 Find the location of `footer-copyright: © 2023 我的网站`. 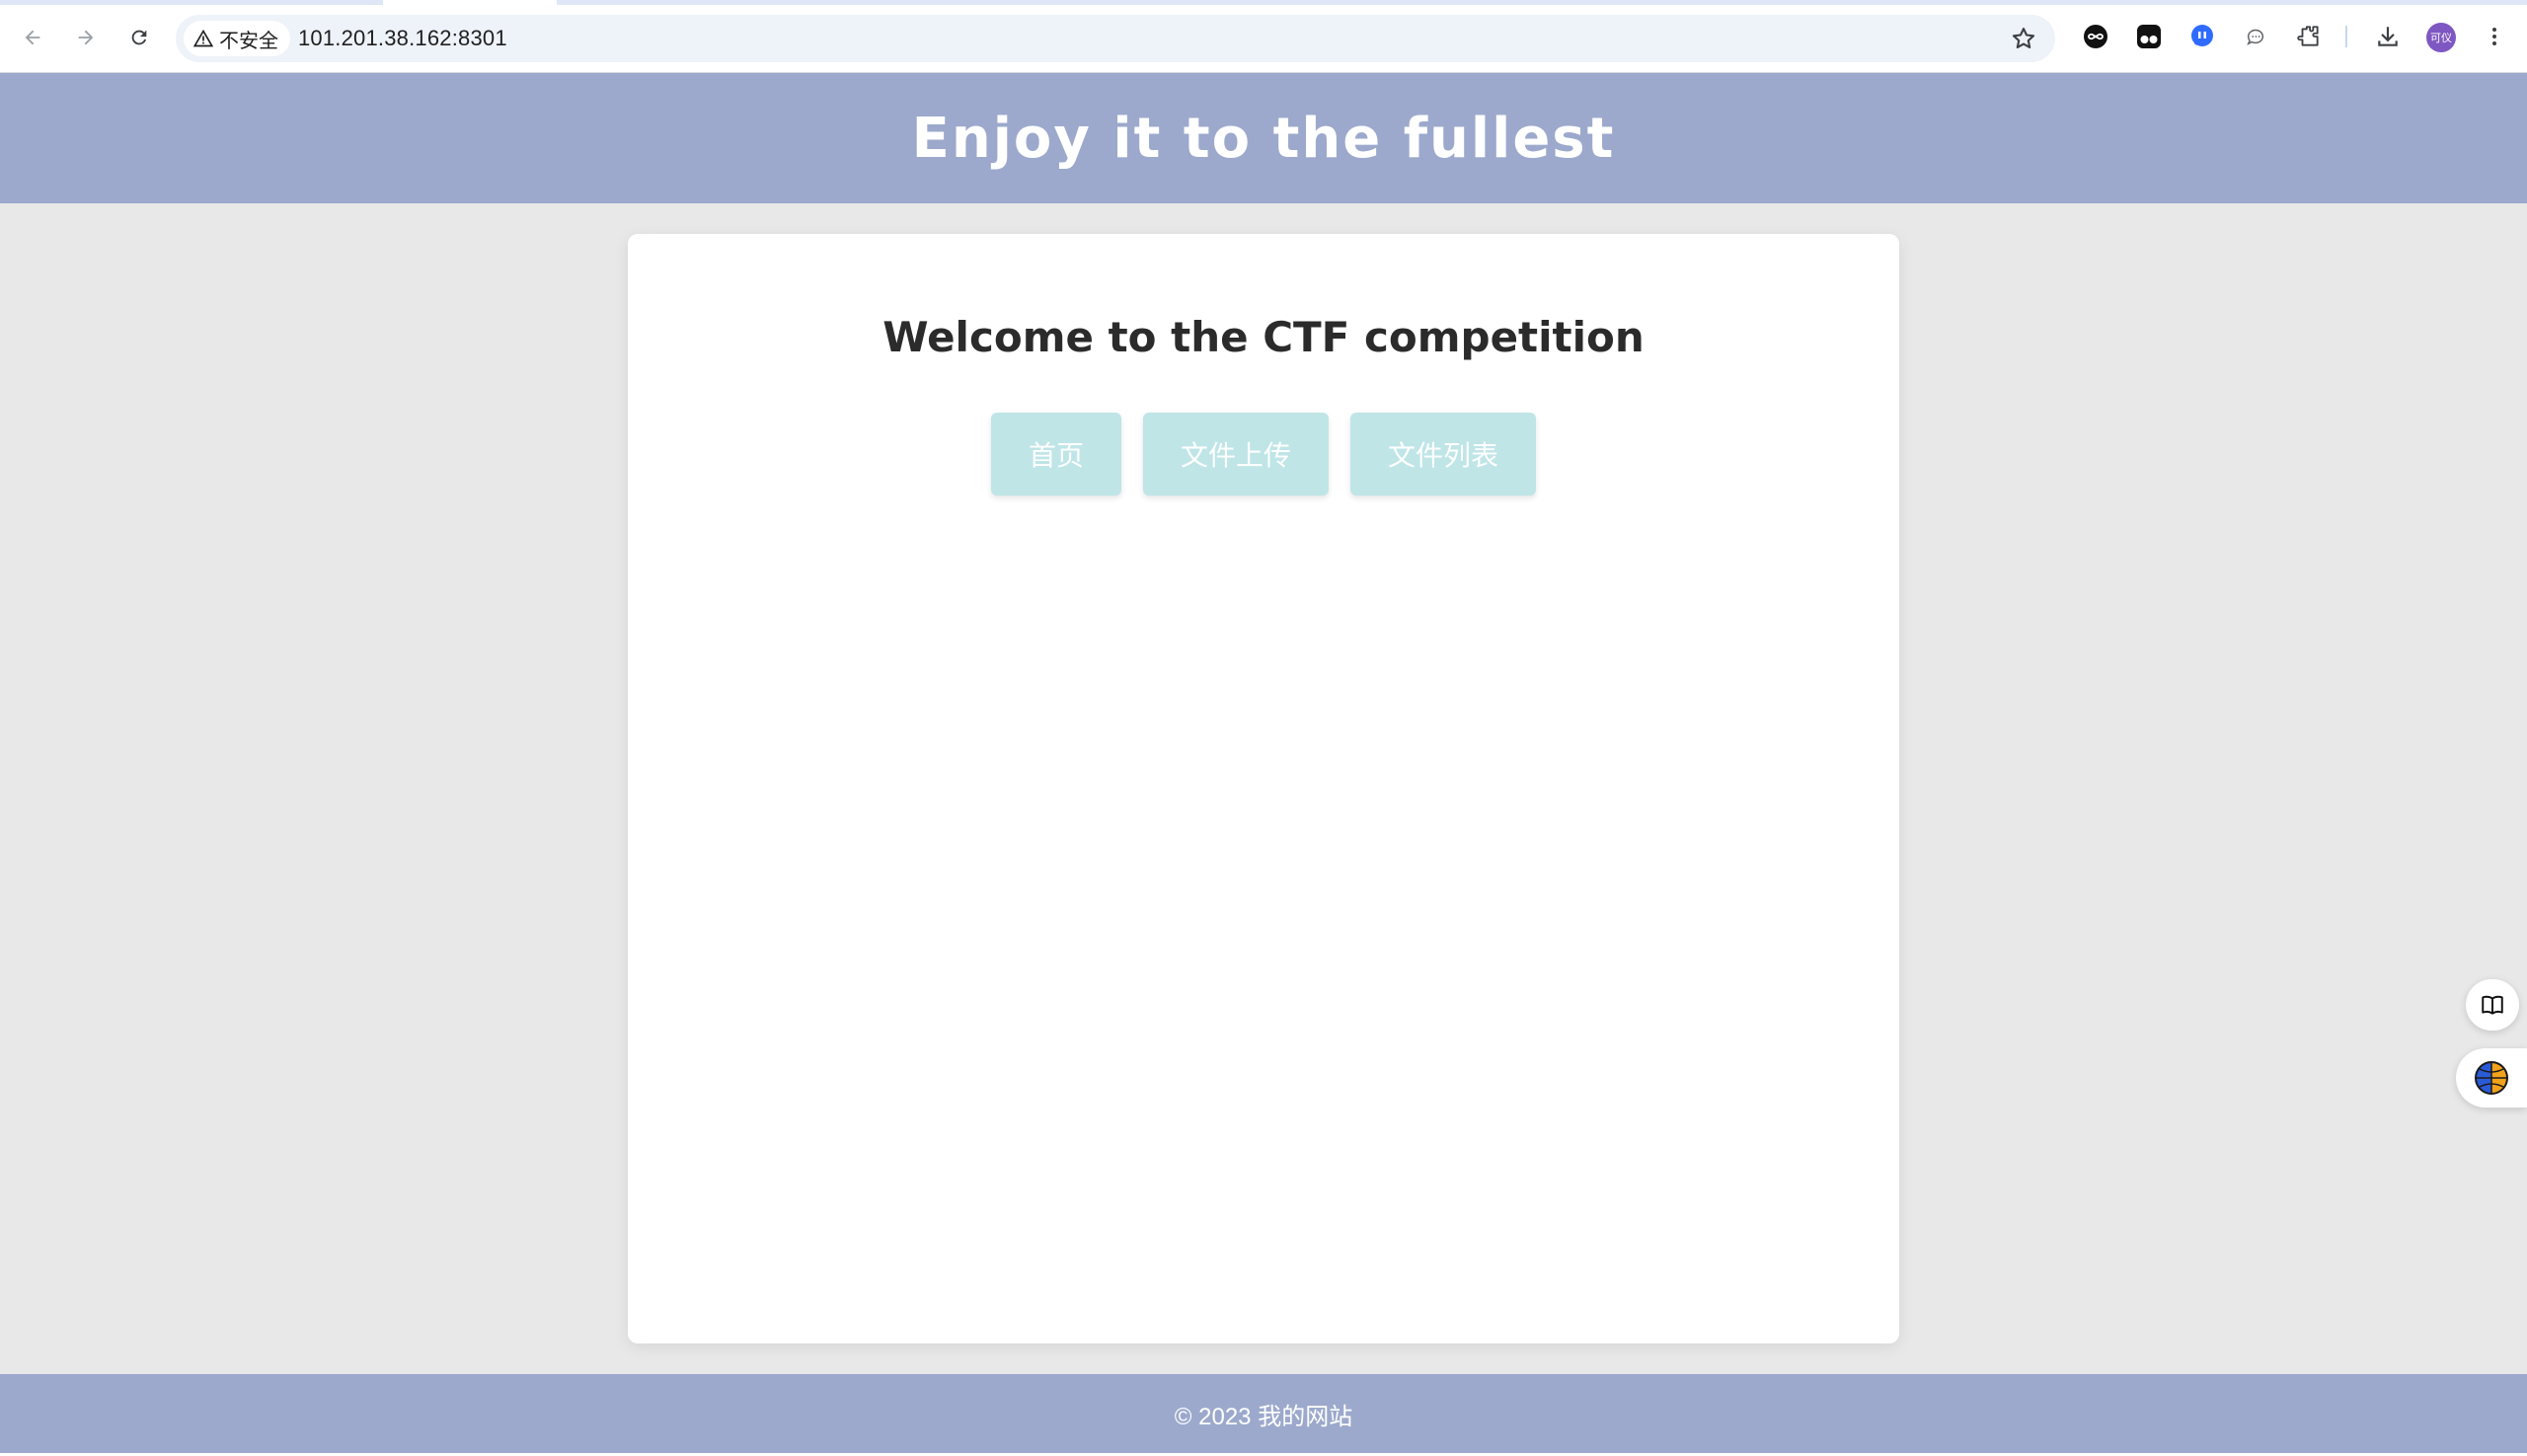

footer-copyright: © 2023 我的网站 is located at coordinates (1263, 1416).